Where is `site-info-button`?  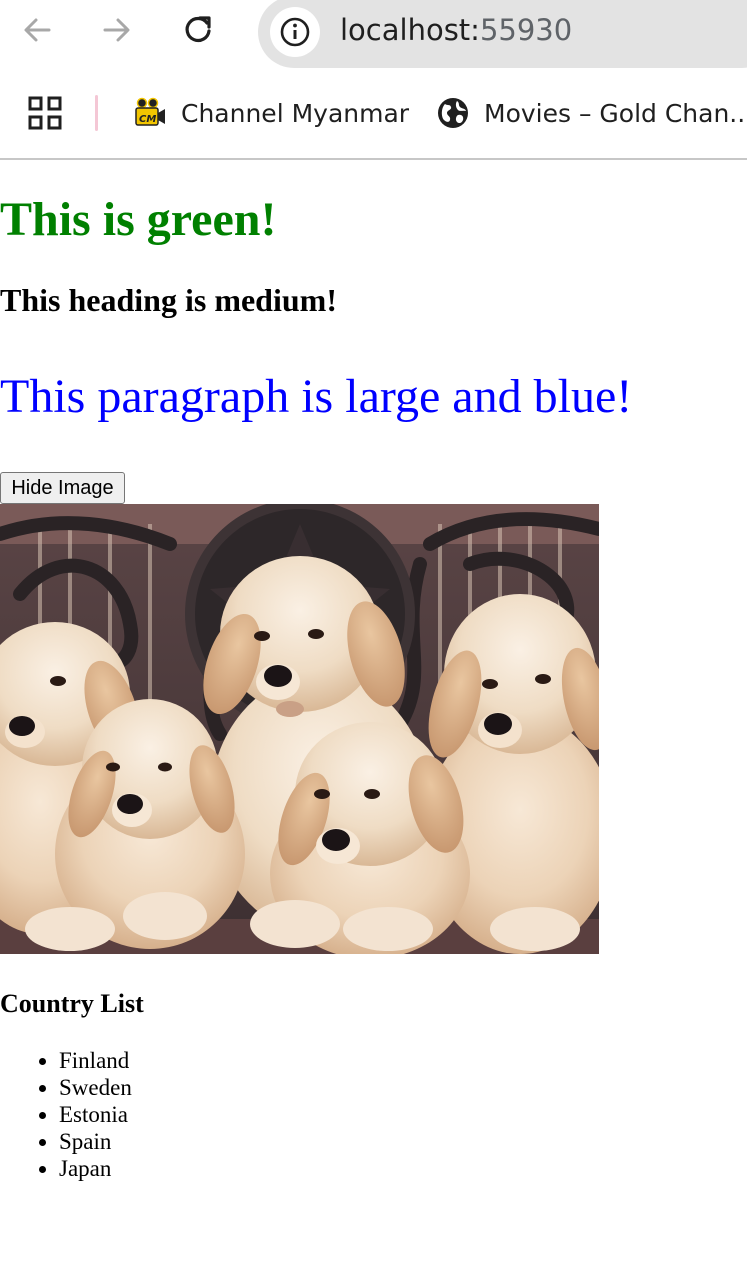 site-info-button is located at coordinates (295, 32).